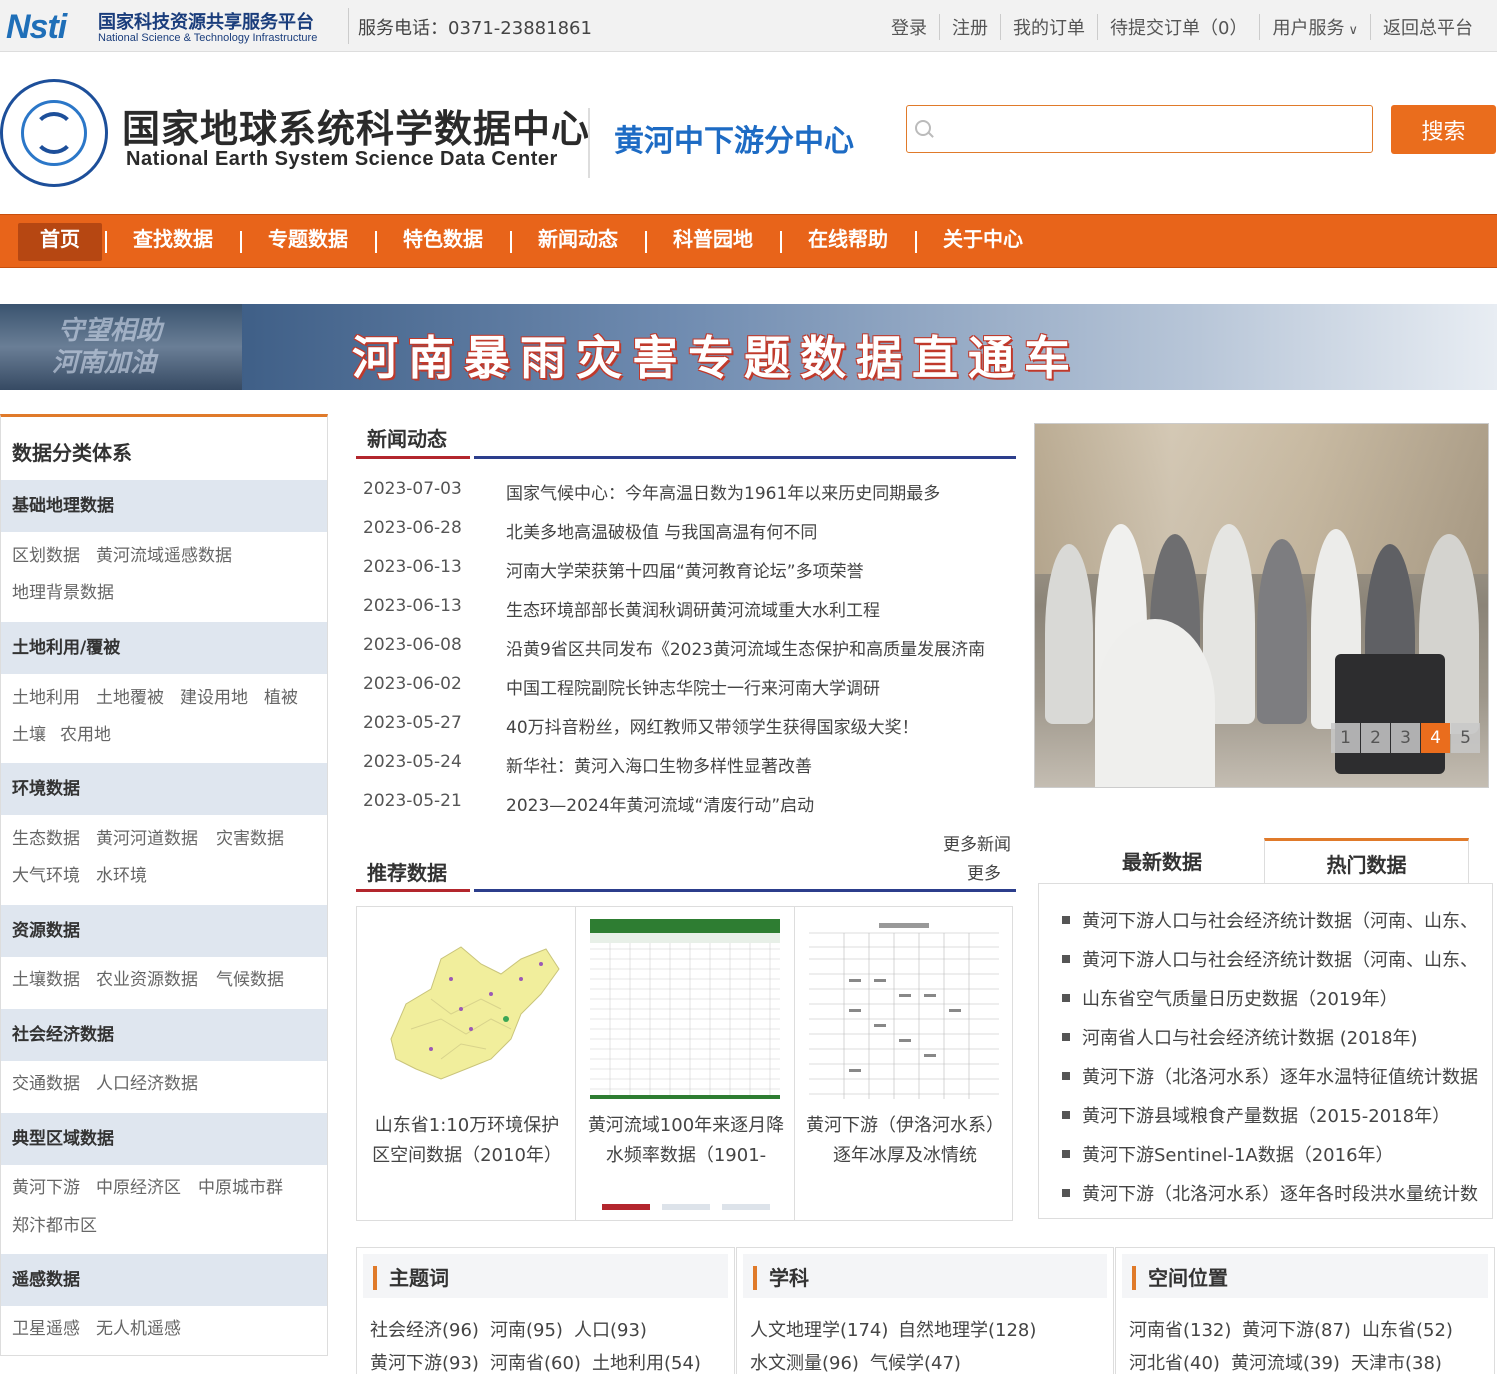 The width and height of the screenshot is (1497, 1375). Describe the element at coordinates (29, 732) in the screenshot. I see `category-link: 土壤` at that location.